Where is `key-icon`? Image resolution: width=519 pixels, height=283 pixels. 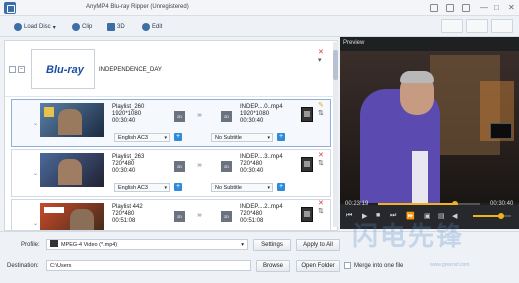 key-icon is located at coordinates (450, 8).